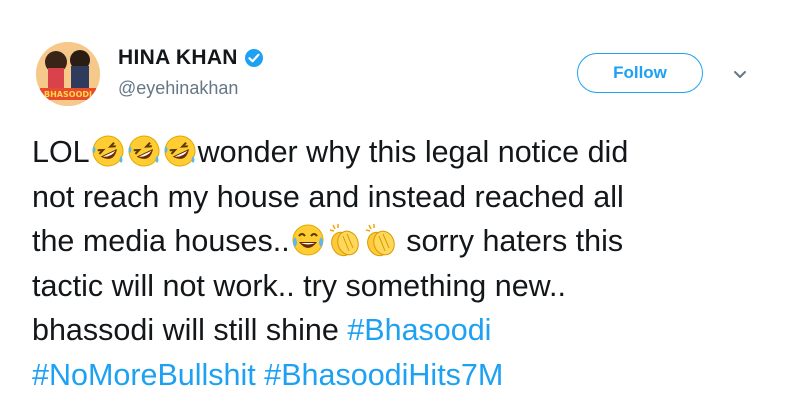 Image resolution: width=800 pixels, height=418 pixels. Describe the element at coordinates (144, 375) in the screenshot. I see `hashtag-link: #NoMoreBullshit` at that location.